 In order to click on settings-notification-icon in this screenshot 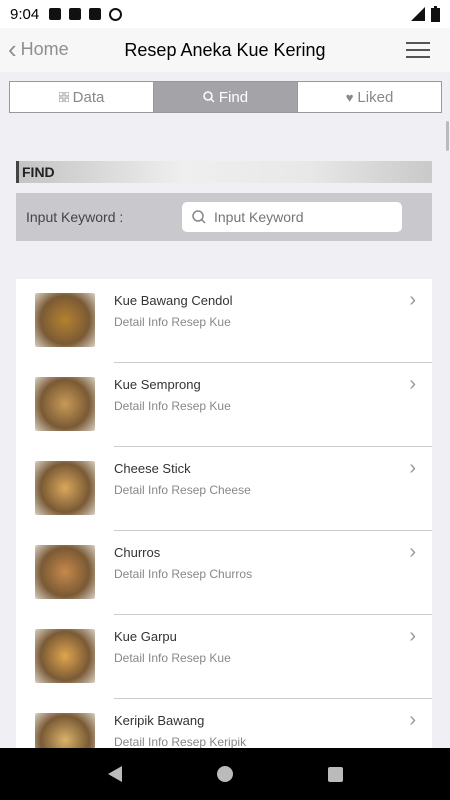, I will do `click(75, 14)`.